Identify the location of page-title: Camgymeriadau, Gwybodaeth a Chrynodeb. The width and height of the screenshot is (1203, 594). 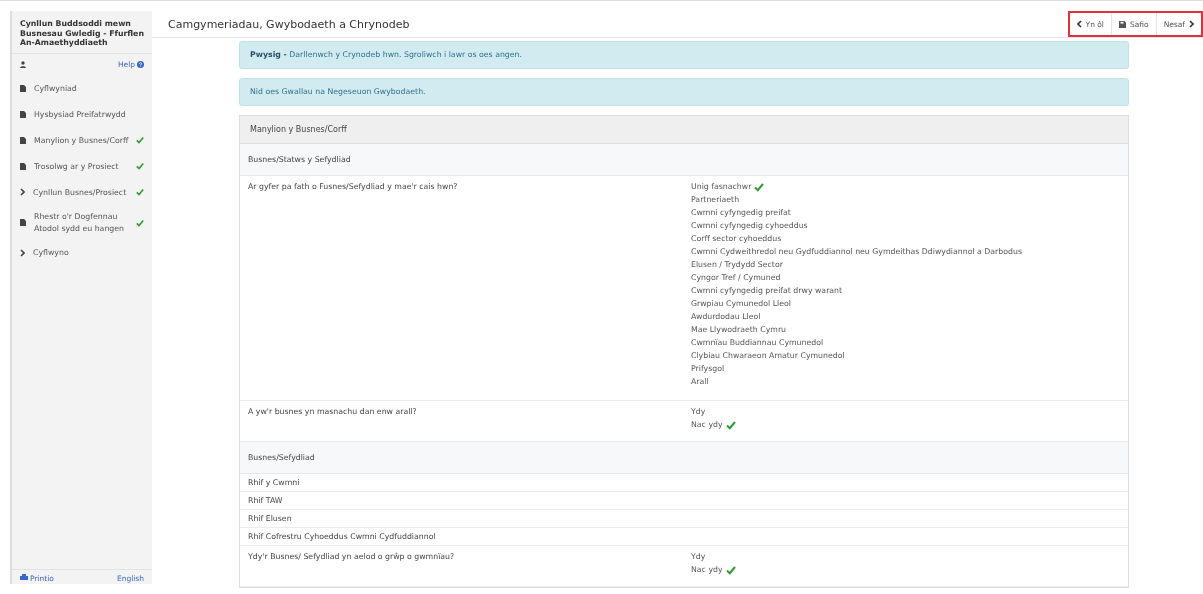
(289, 24).